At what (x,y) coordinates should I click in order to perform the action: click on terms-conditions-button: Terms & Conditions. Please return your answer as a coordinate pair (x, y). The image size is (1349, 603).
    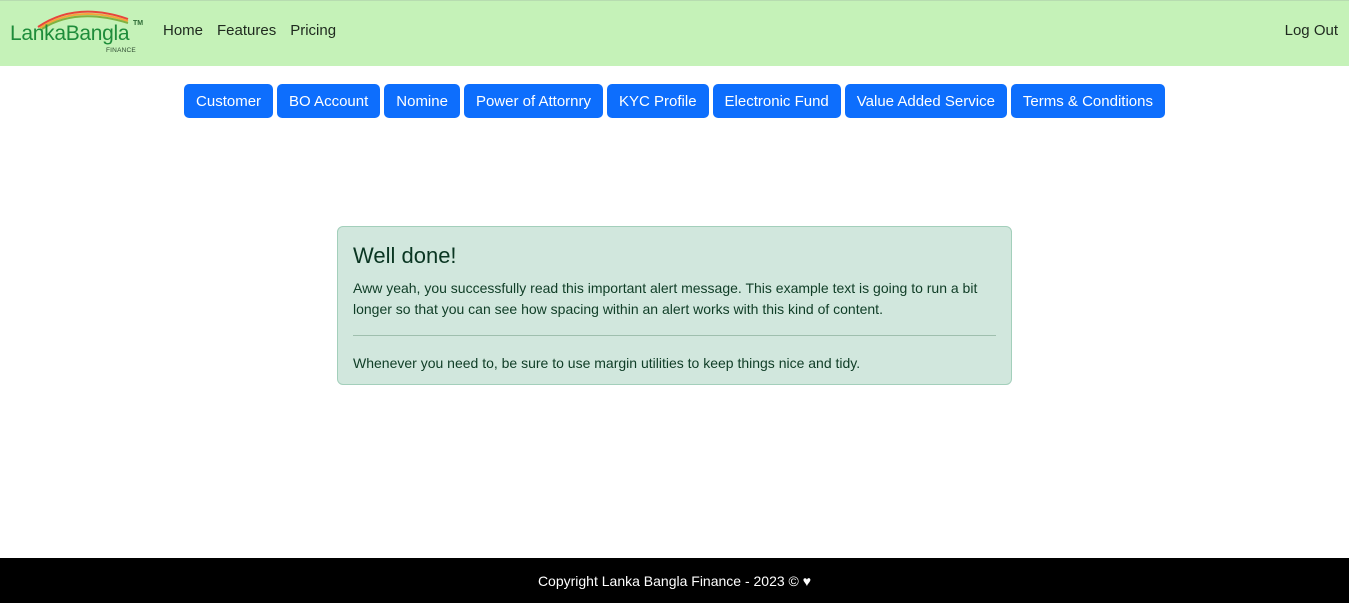
    Looking at the image, I should click on (1087, 101).